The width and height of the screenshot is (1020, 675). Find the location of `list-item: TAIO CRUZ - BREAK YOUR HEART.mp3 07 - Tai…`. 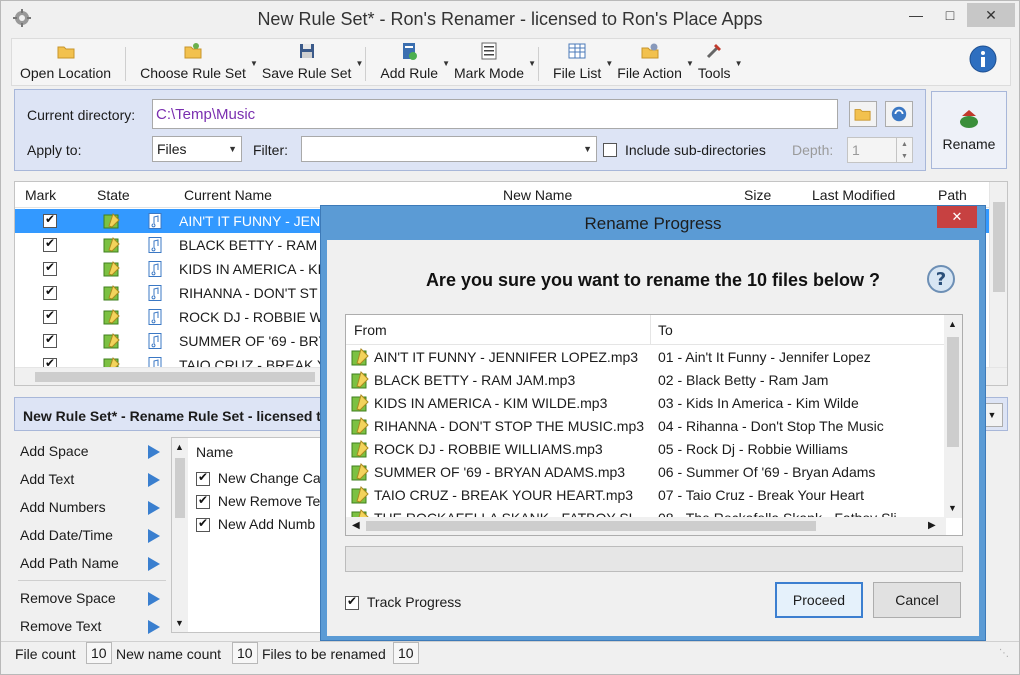

list-item: TAIO CRUZ - BREAK YOUR HEART.mp3 07 - Tai… is located at coordinates (645, 495).